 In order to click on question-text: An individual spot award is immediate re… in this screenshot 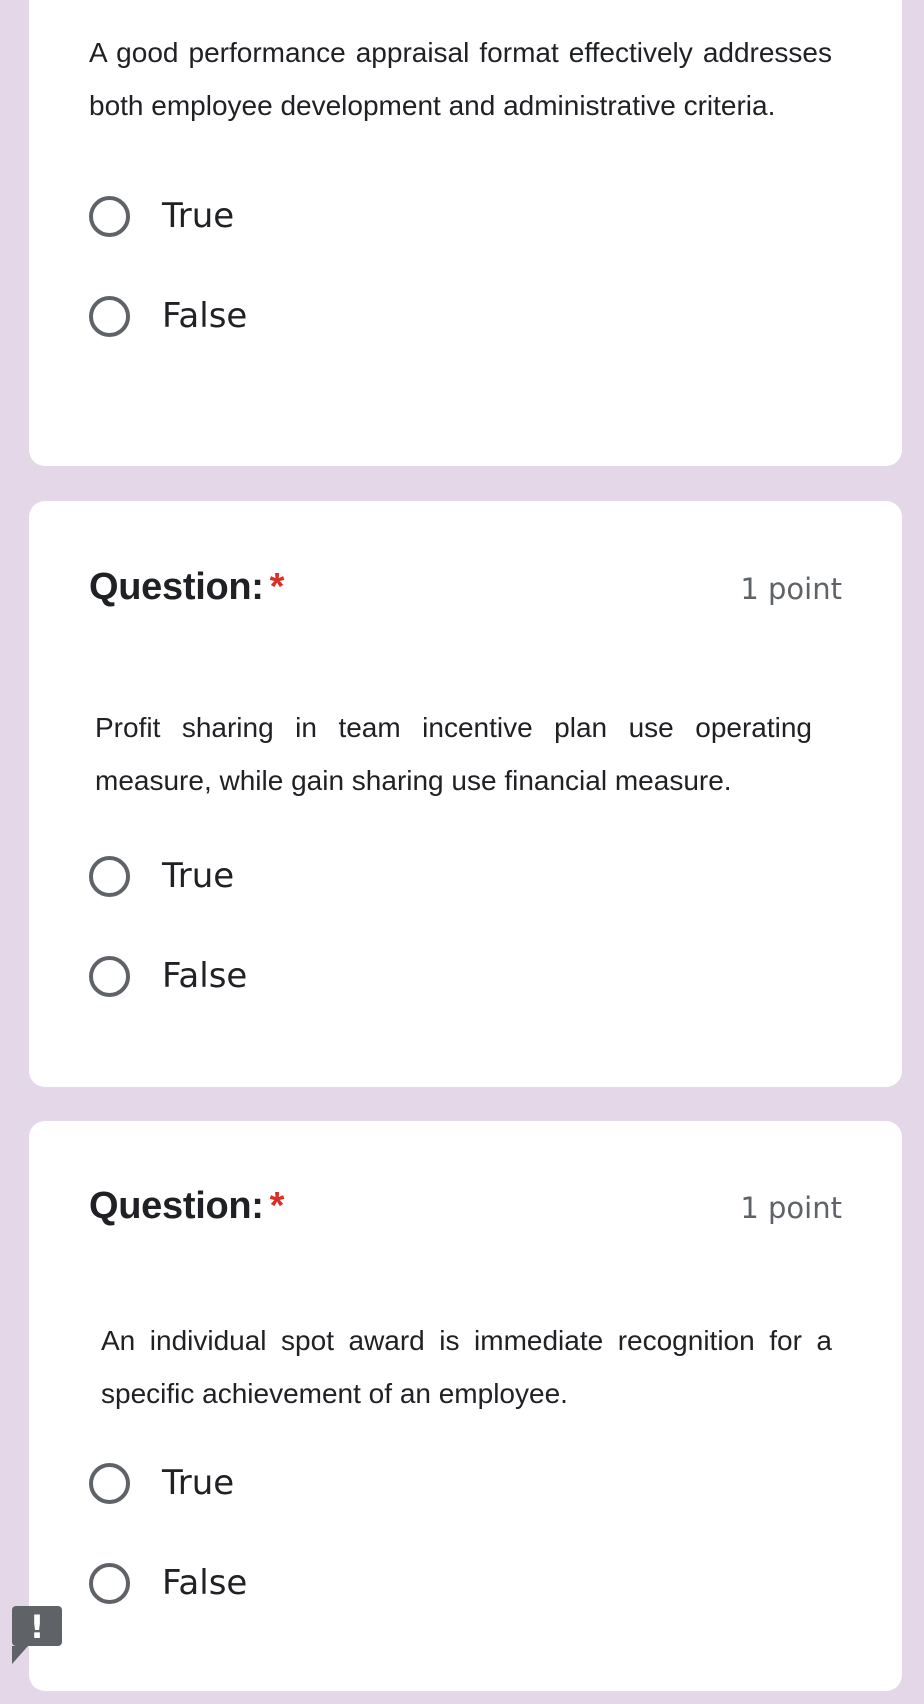, I will do `click(466, 1367)`.